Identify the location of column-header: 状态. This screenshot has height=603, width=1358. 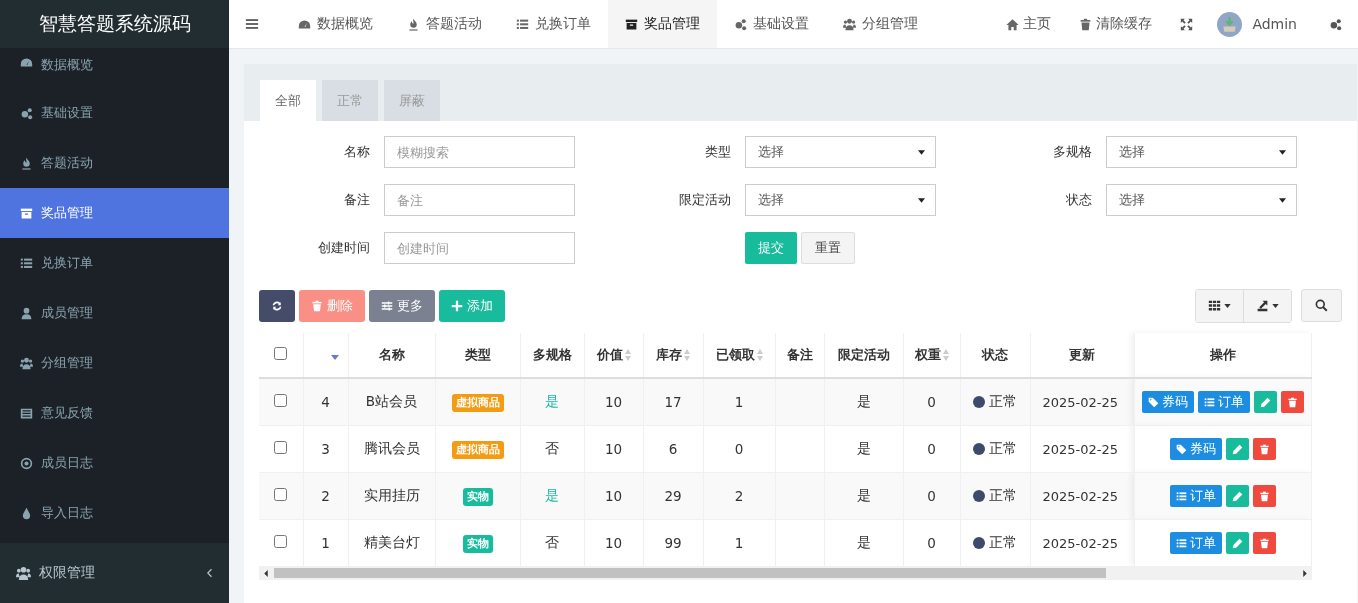
(995, 355).